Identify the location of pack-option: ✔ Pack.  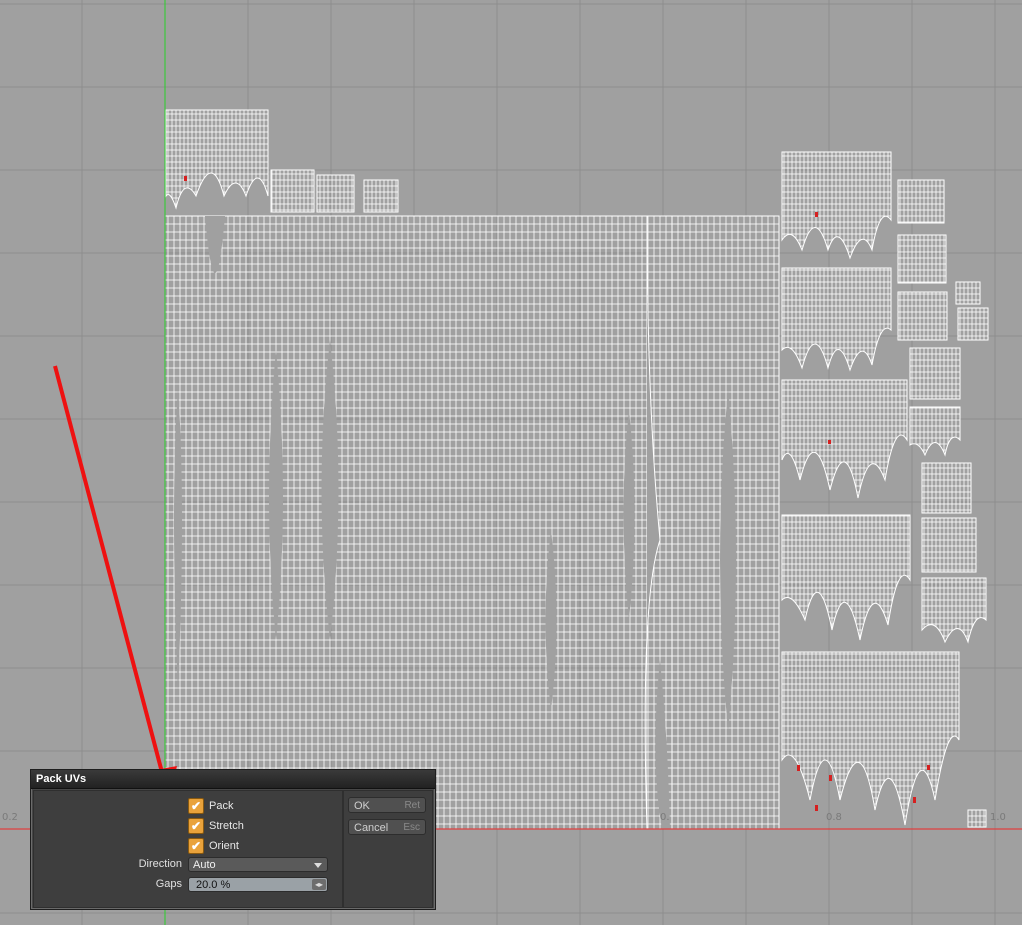
(210, 806).